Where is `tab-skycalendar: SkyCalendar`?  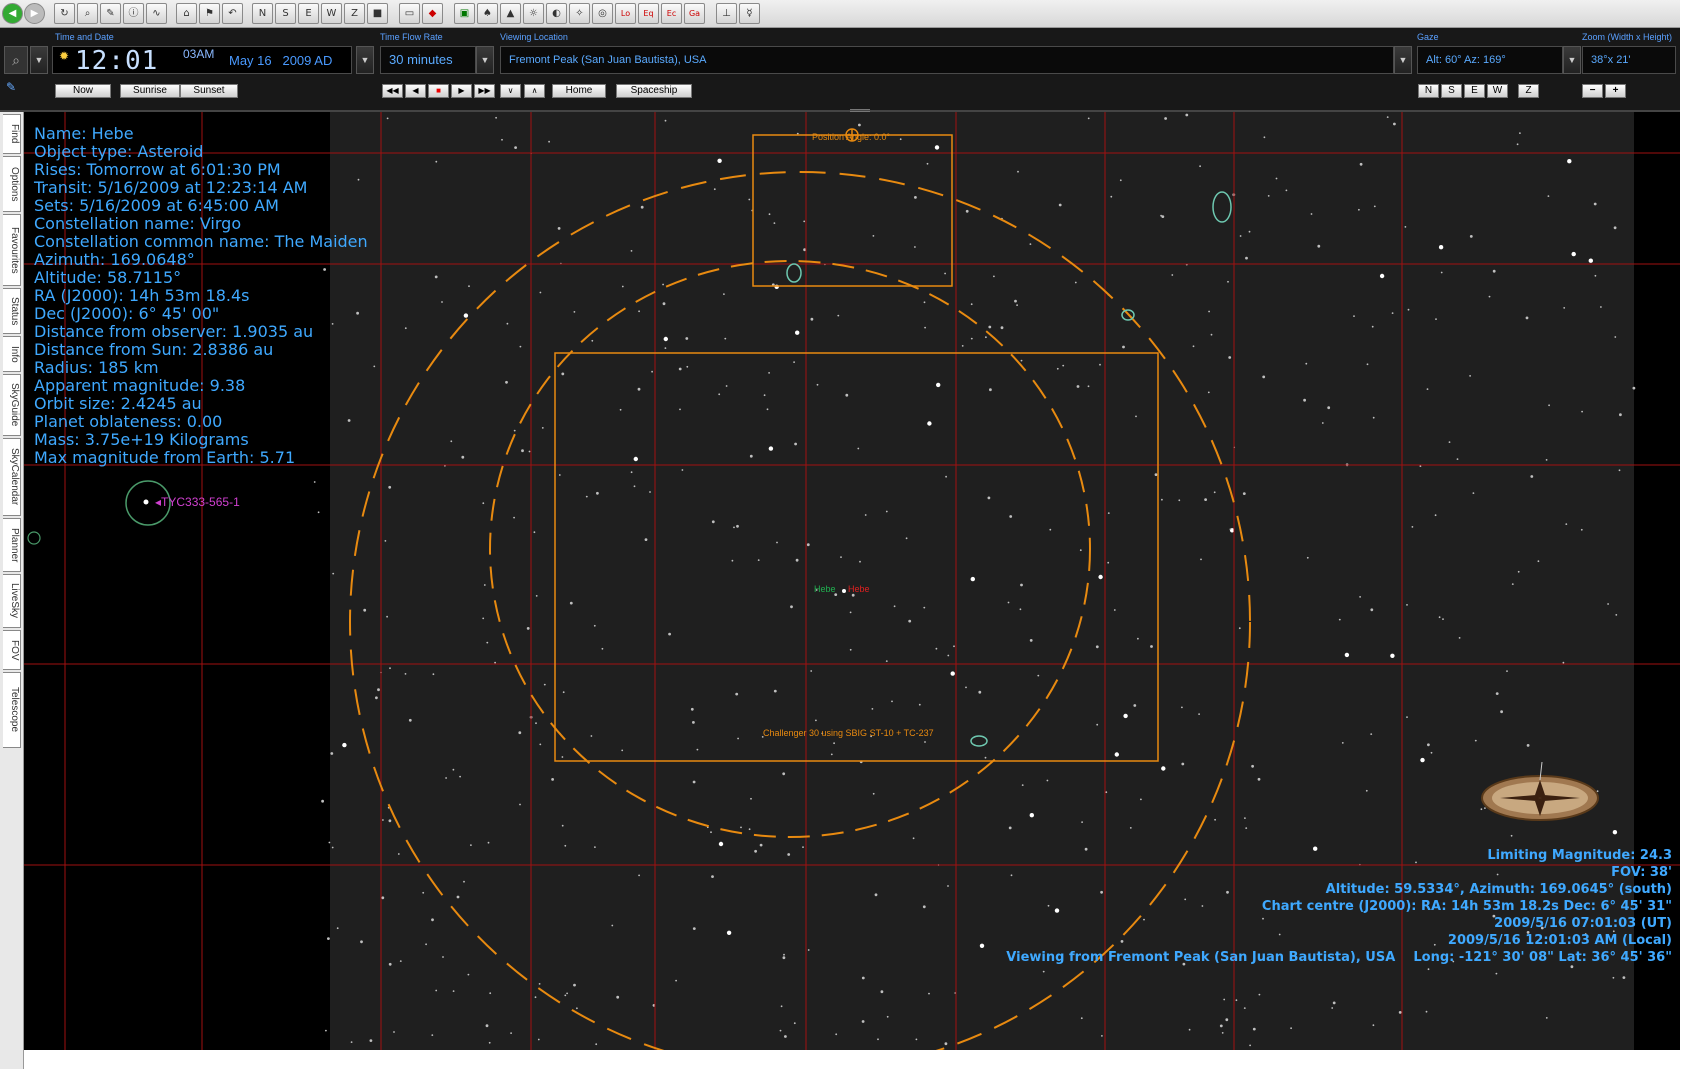 tab-skycalendar: SkyCalendar is located at coordinates (12, 477).